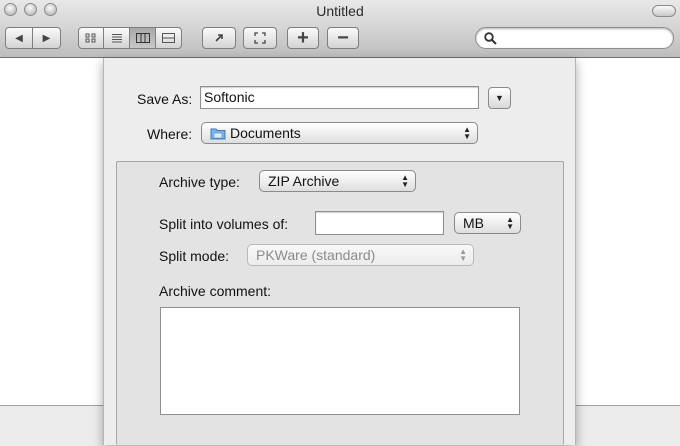 Image resolution: width=680 pixels, height=446 pixels. What do you see at coordinates (316, 255) in the screenshot?
I see `split-mode-value: PKWare (standard)` at bounding box center [316, 255].